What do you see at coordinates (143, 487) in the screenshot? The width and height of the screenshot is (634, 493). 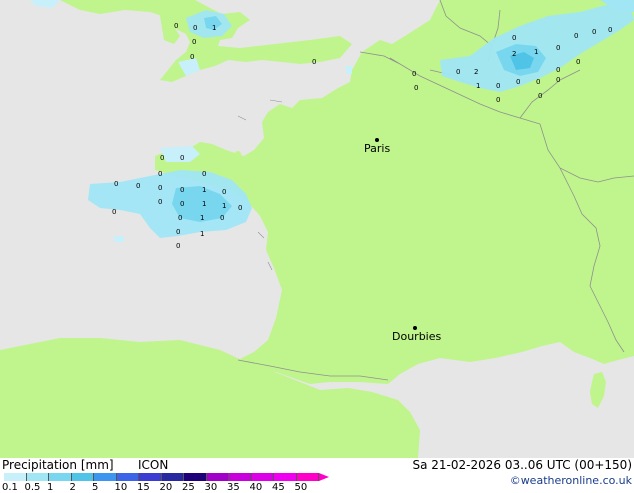 I see `scale-label: 15` at bounding box center [143, 487].